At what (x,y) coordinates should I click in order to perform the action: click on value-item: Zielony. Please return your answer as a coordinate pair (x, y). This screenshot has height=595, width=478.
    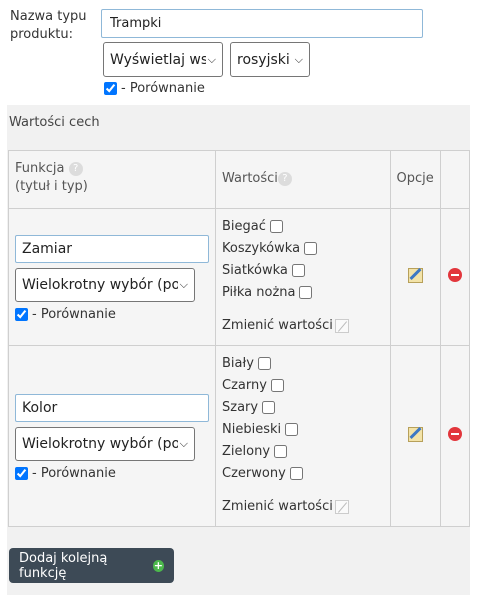
    Looking at the image, I should click on (303, 451).